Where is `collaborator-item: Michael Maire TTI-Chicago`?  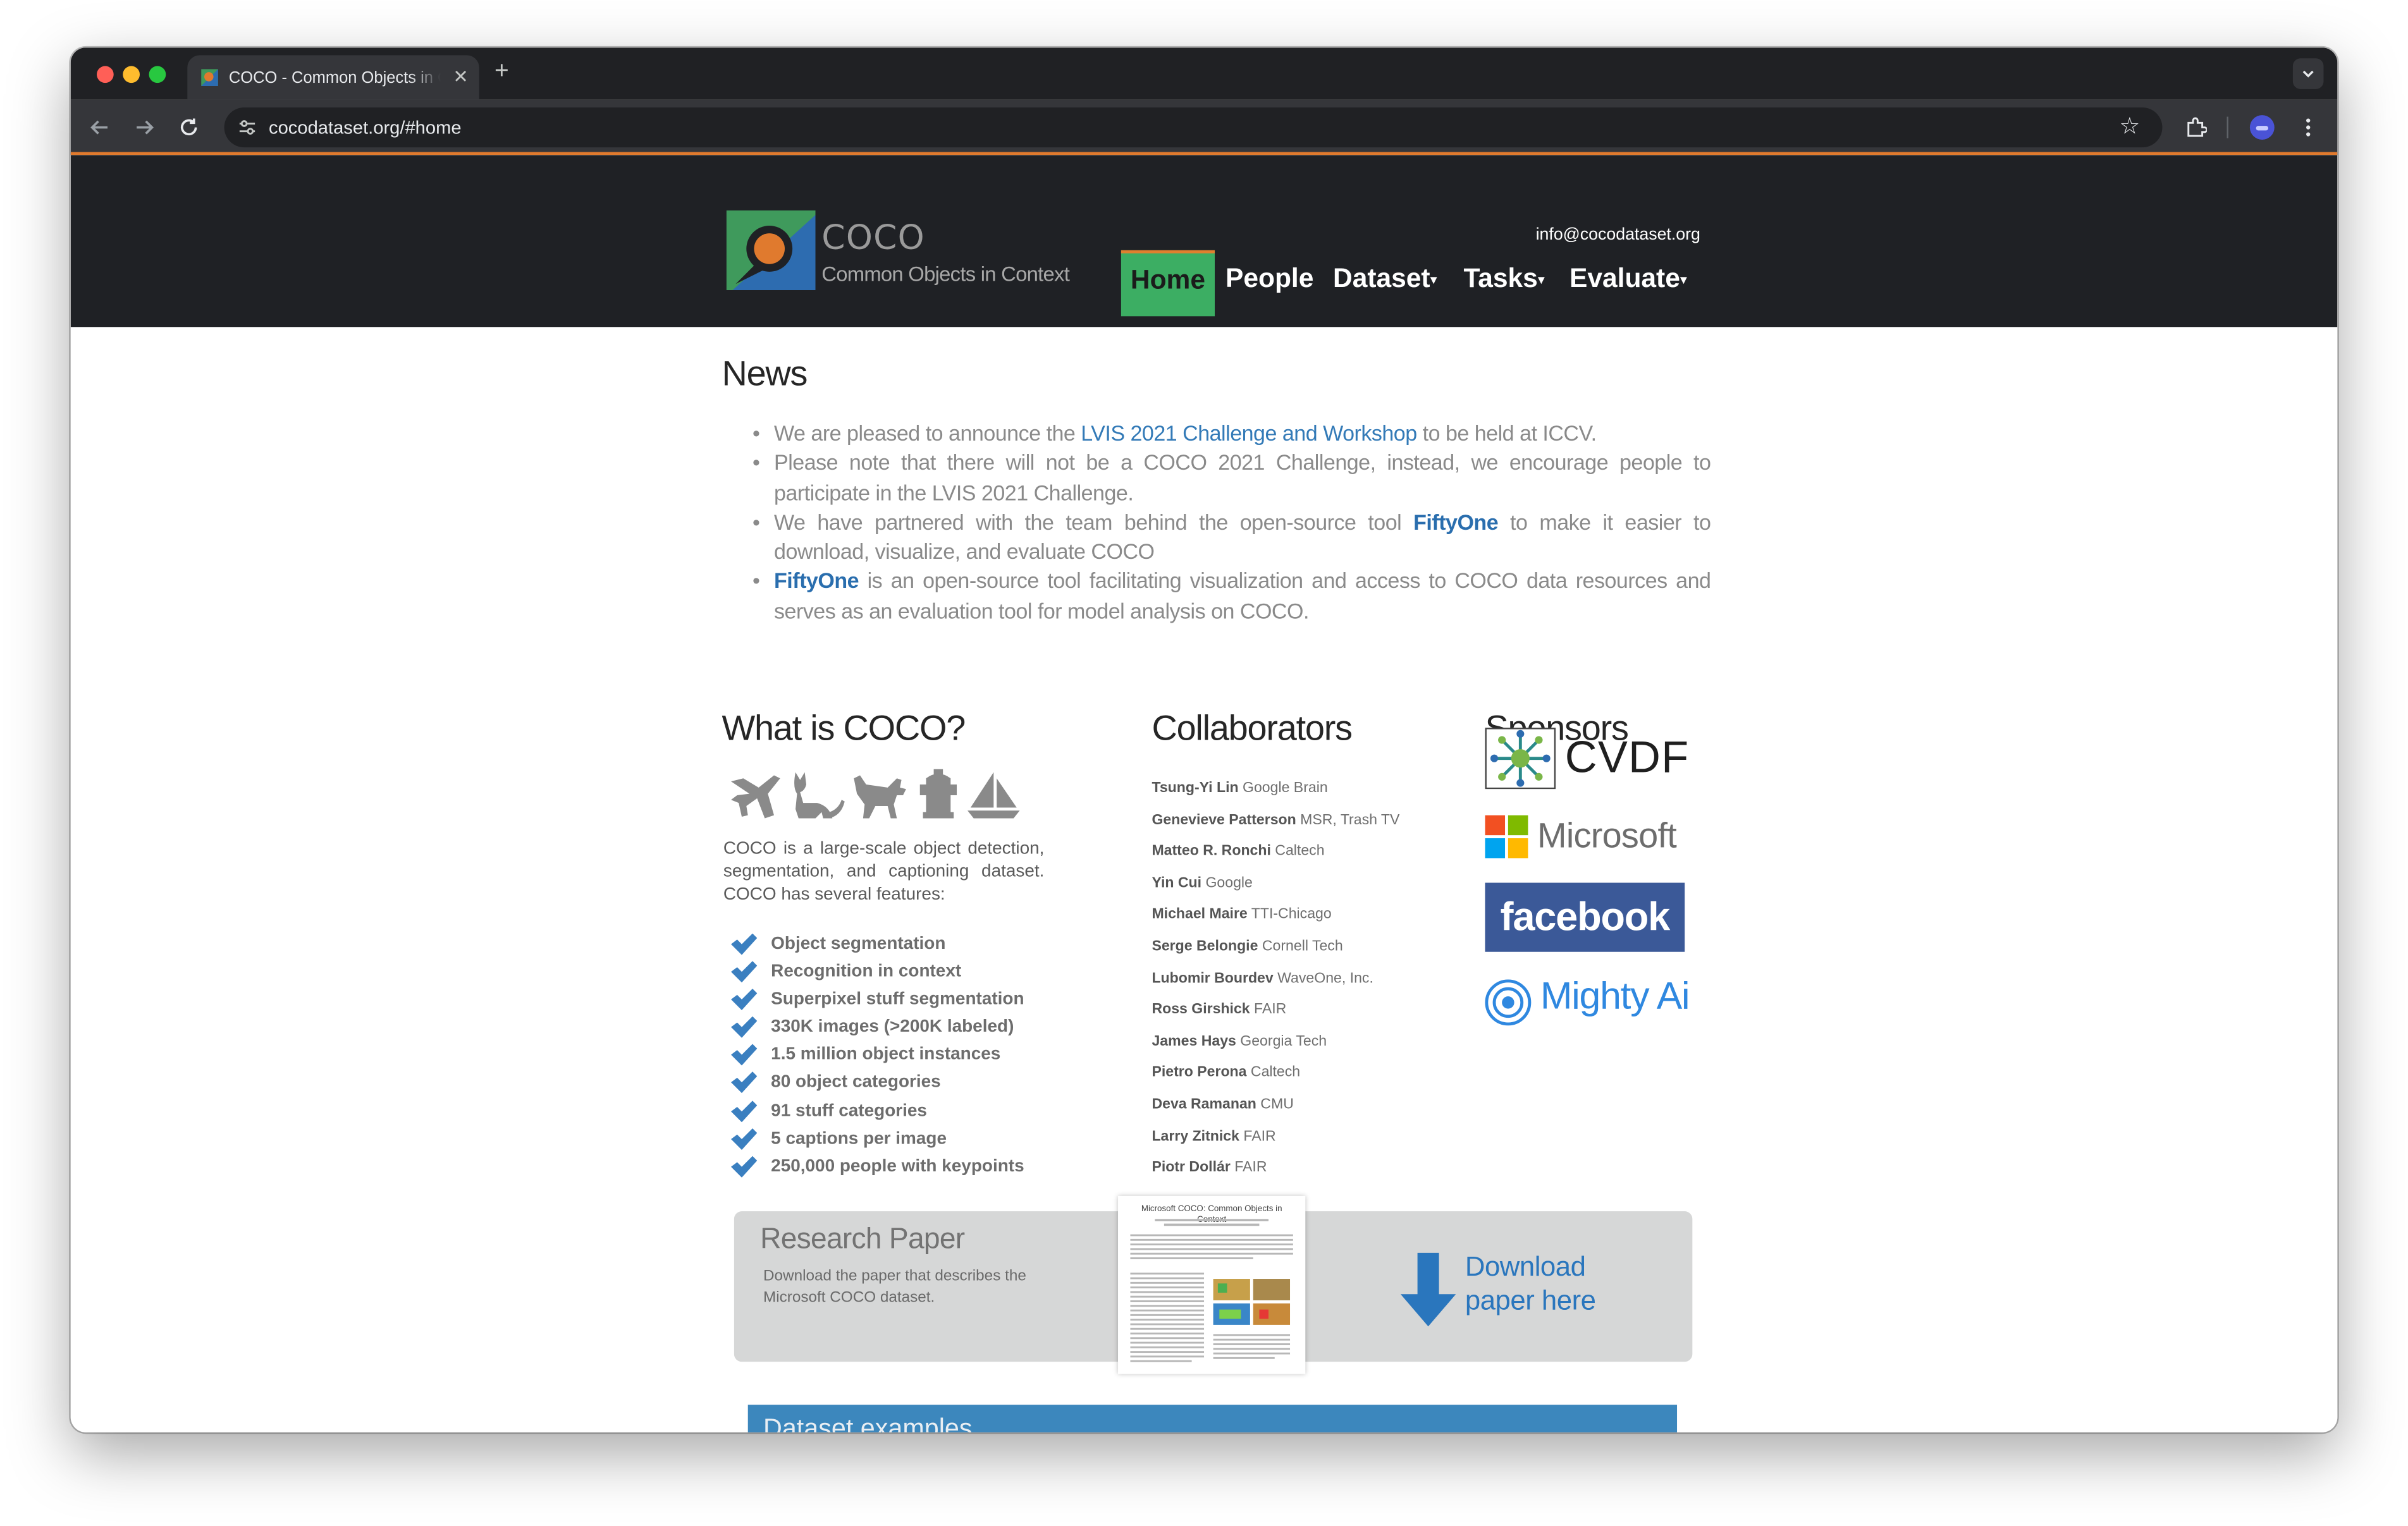 collaborator-item: Michael Maire TTI-Chicago is located at coordinates (1275, 916).